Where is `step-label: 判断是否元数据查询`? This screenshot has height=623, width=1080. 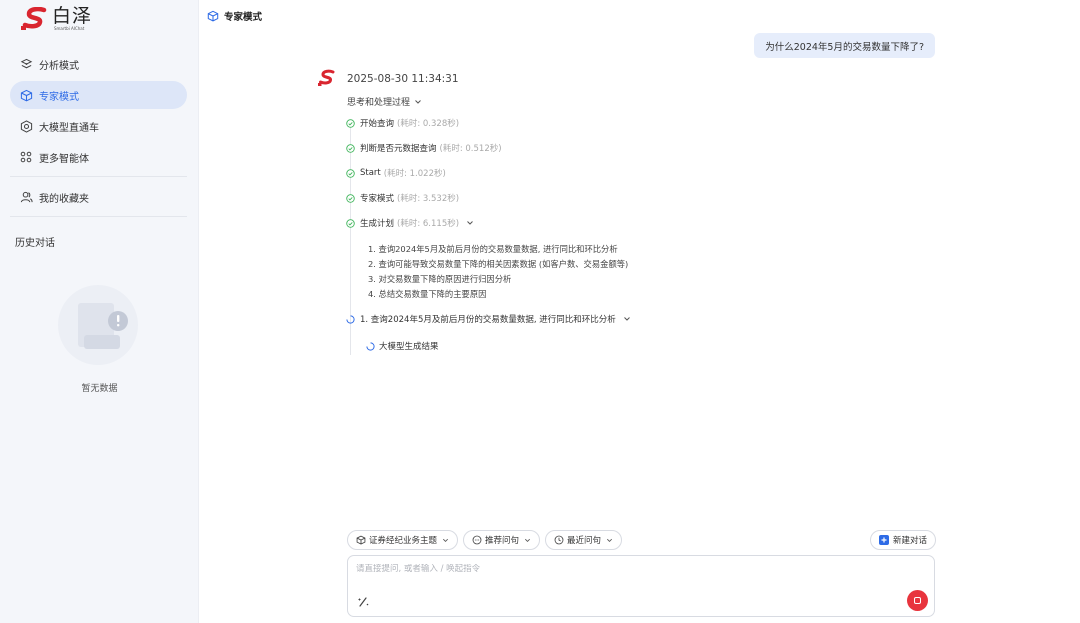
step-label: 判断是否元数据查询 is located at coordinates (398, 149).